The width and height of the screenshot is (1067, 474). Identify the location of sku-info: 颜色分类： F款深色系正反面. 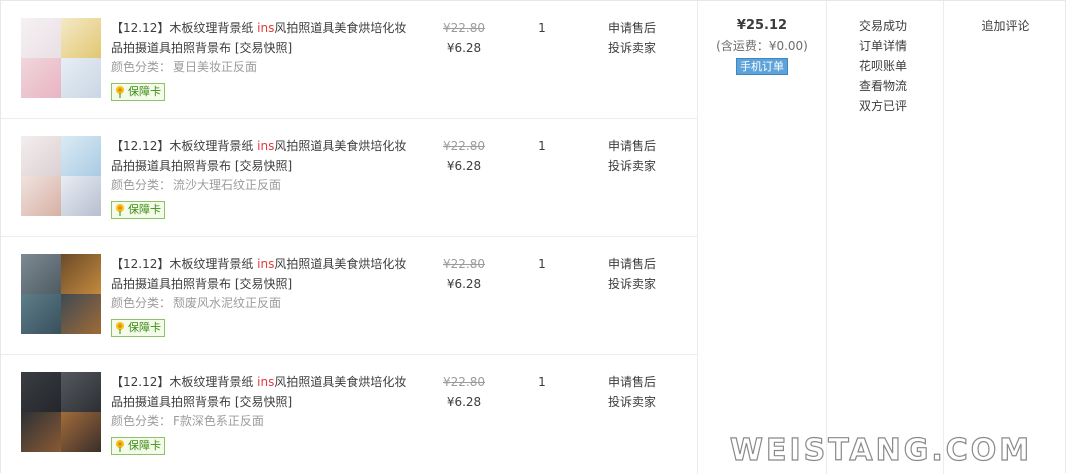
(187, 421).